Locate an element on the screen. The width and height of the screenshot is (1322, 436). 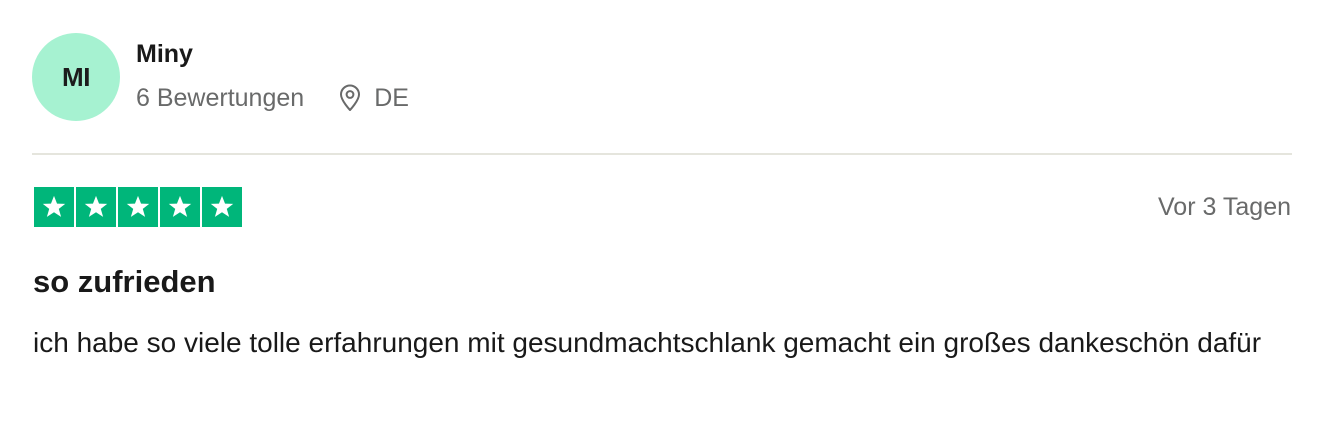
reviewer-meta: 6 Bewertungen DE is located at coordinates (272, 98).